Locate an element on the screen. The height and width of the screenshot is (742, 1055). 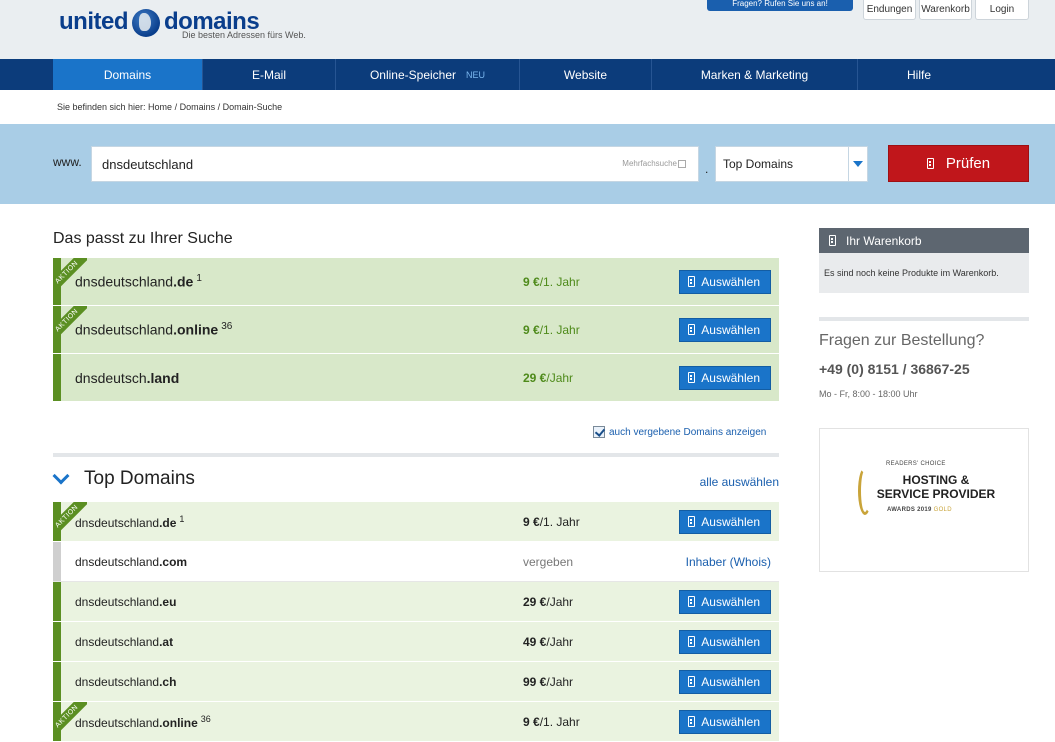
show-taken-toggle: auch vergebene Domains anzeigen is located at coordinates (679, 432).